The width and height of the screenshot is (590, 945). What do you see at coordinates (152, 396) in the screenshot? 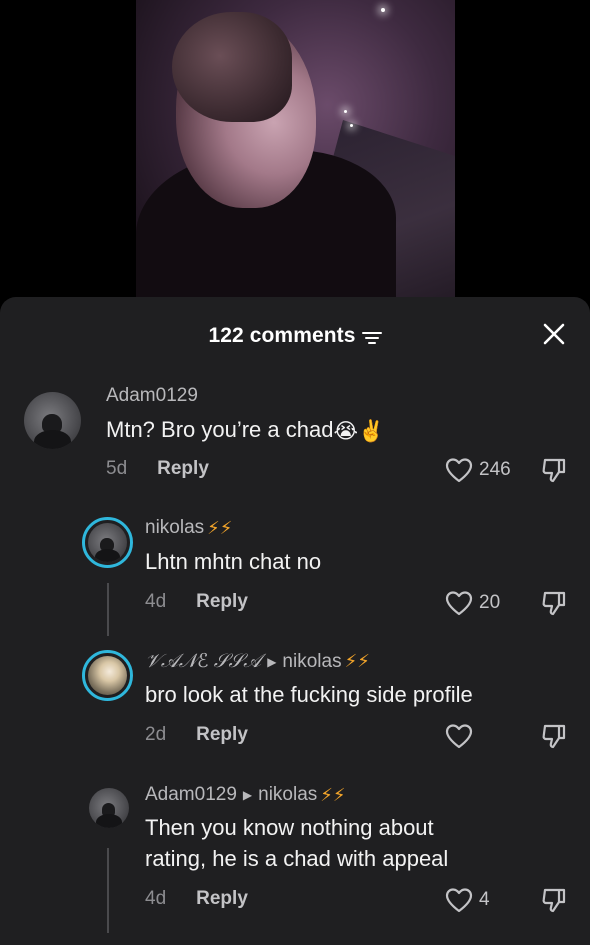
I see `comment-username: Adam0129` at bounding box center [152, 396].